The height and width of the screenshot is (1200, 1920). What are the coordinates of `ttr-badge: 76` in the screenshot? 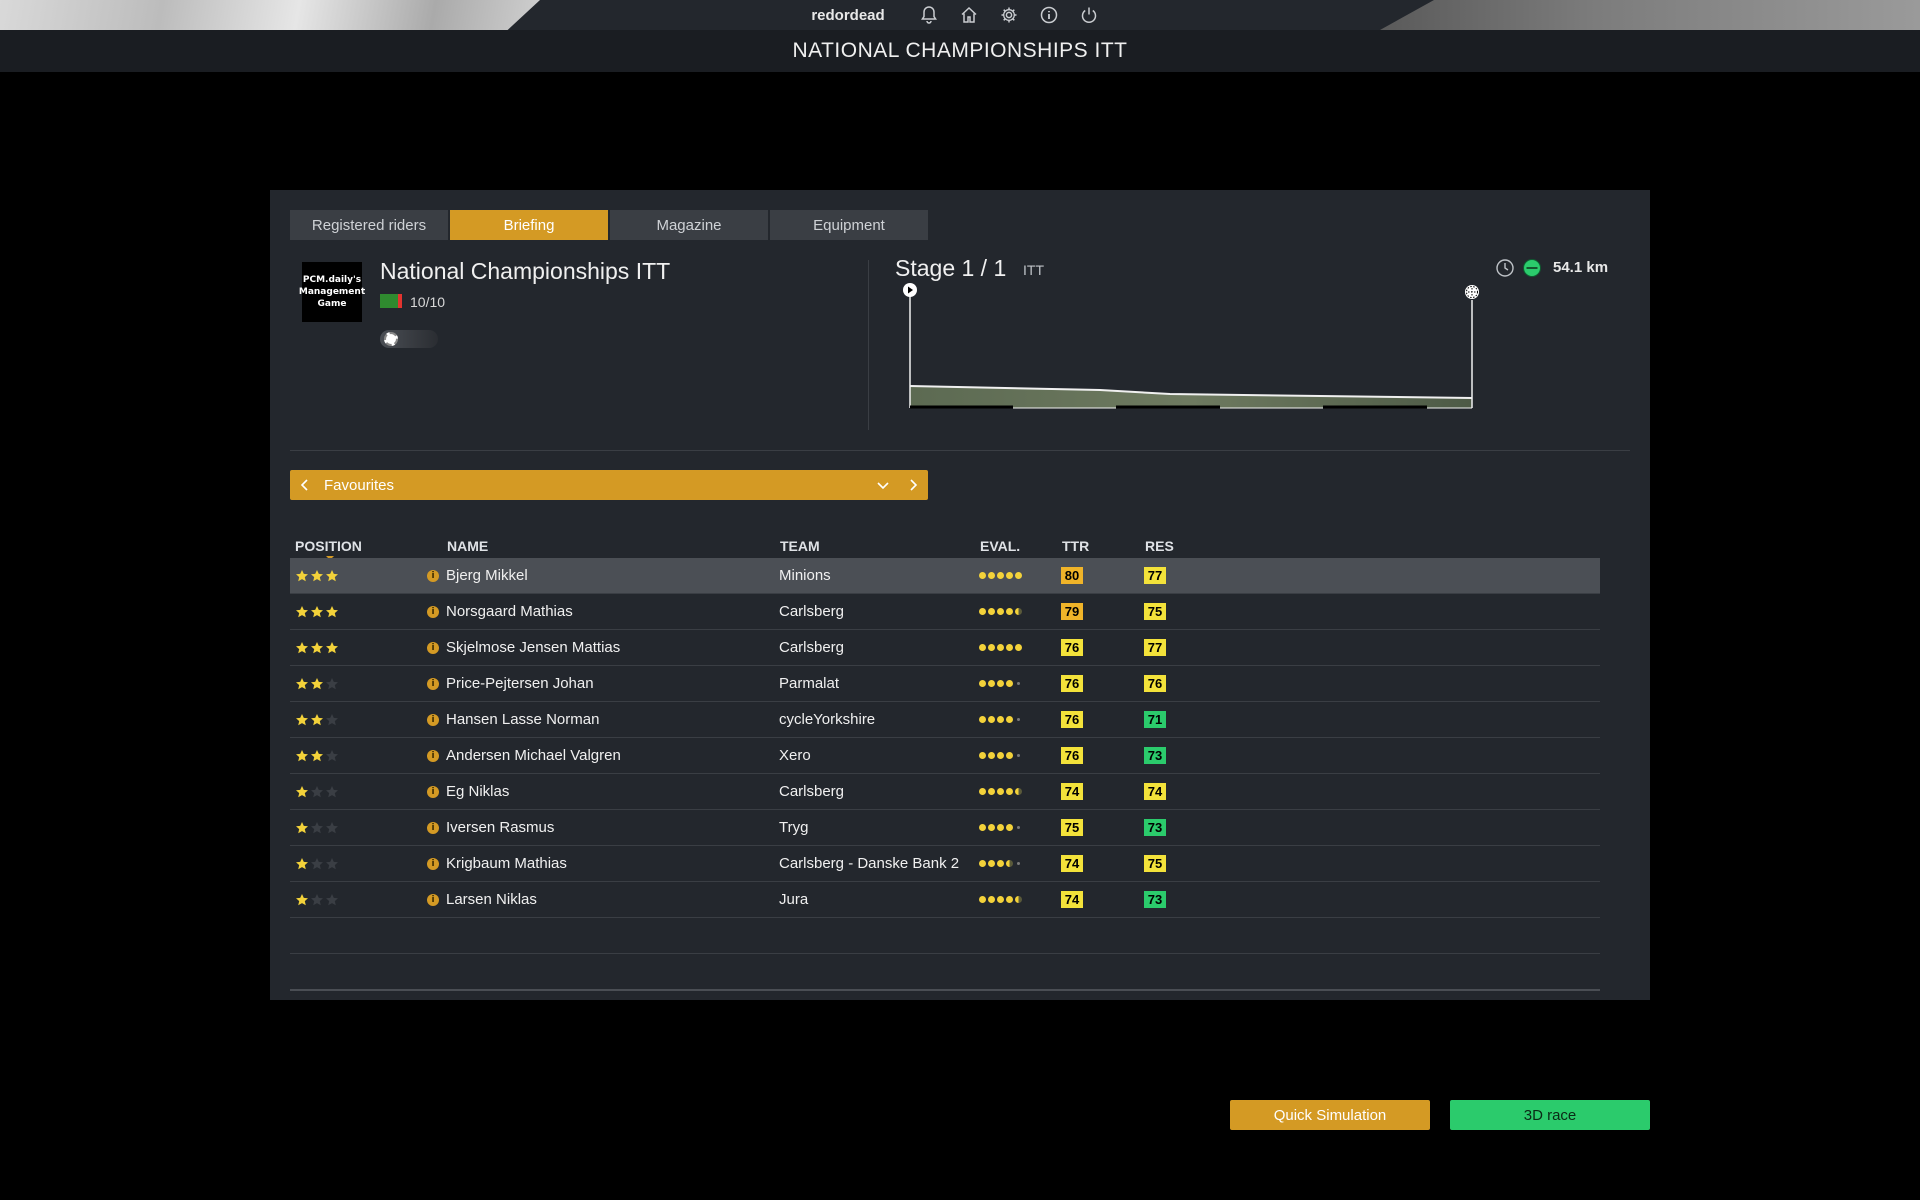 It's located at (1072, 719).